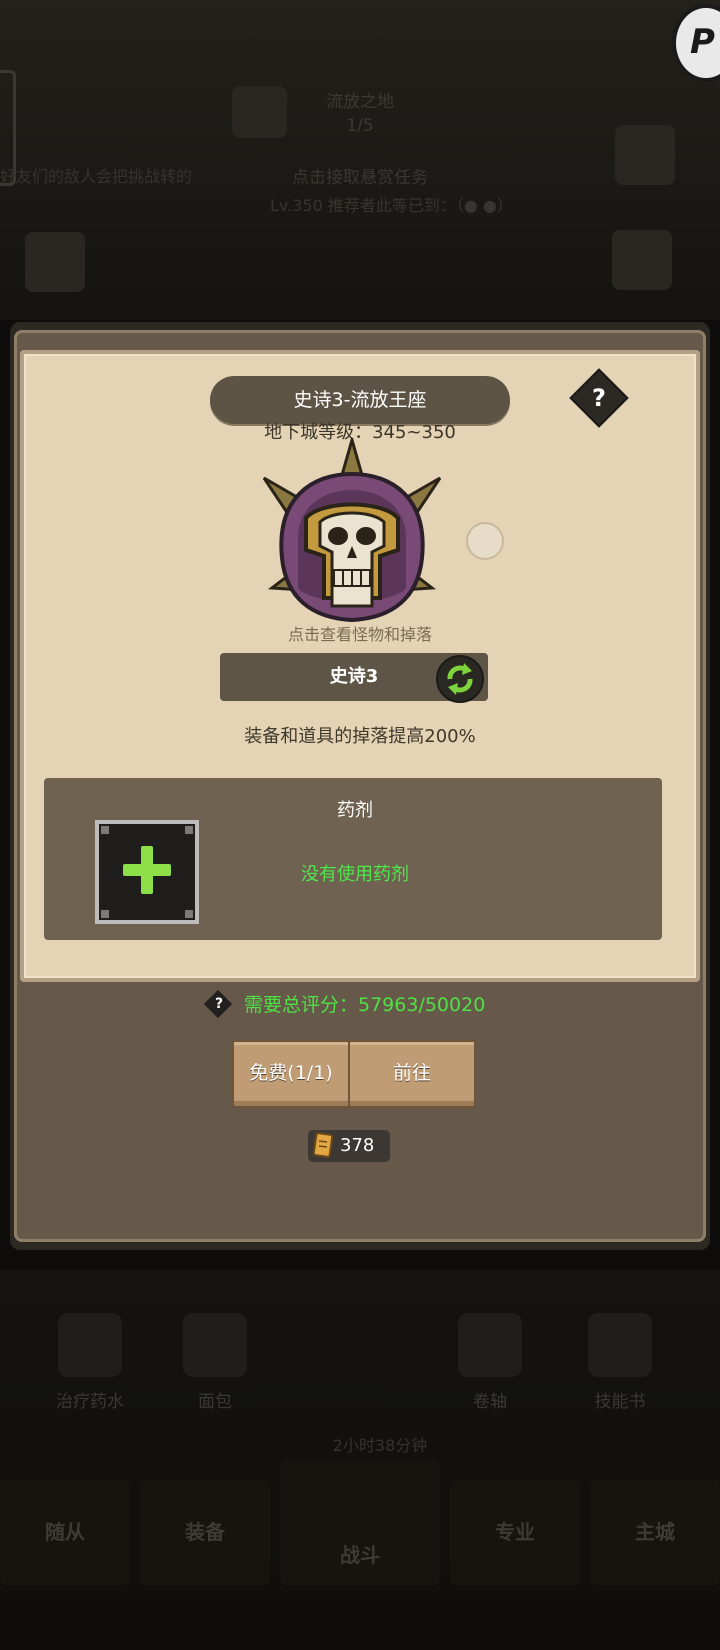  What do you see at coordinates (90, 1345) in the screenshot?
I see `potion-icon` at bounding box center [90, 1345].